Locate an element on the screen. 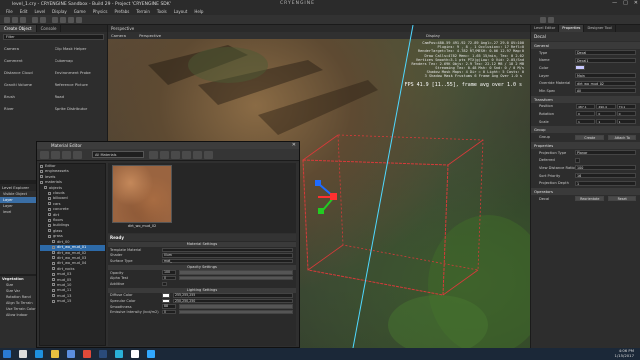 The image size is (640, 360). paste-icon is located at coordinates (186, 155).